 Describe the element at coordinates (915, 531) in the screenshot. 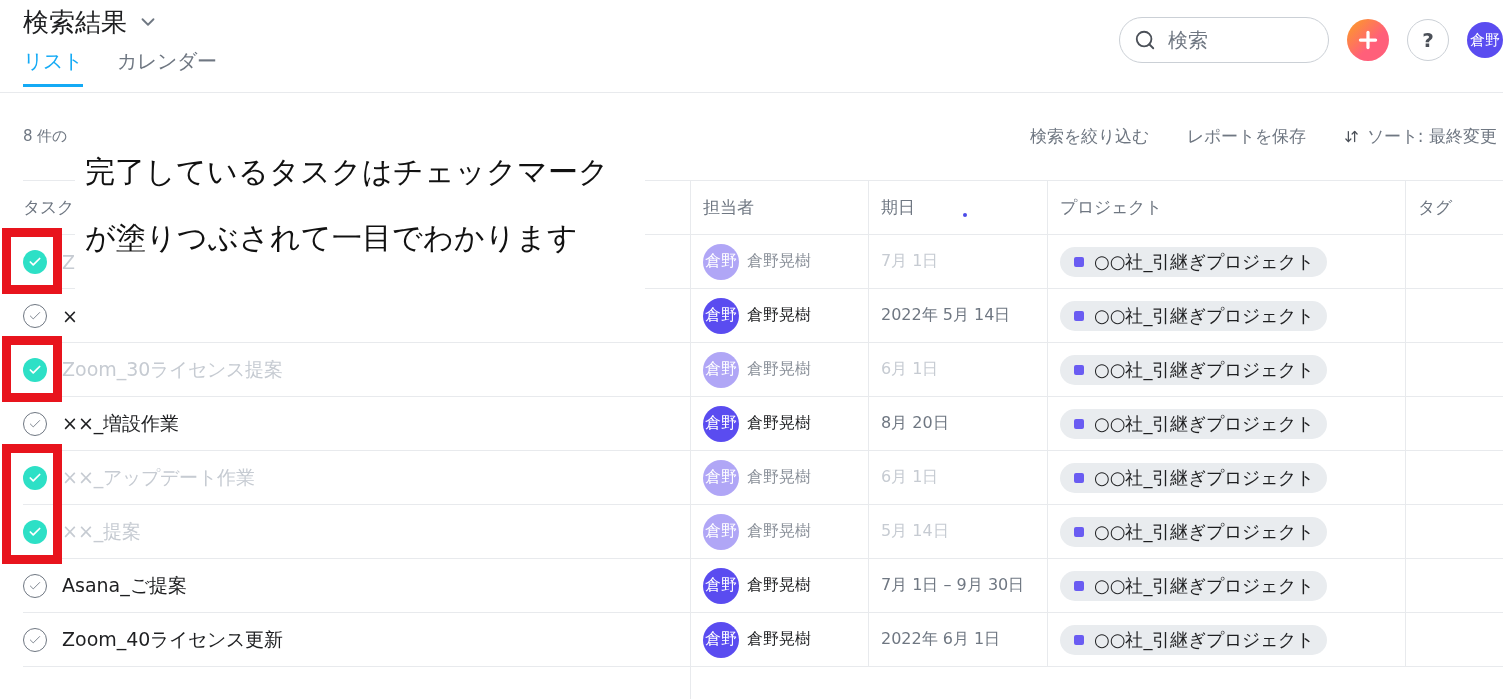

I see `due-date: 5月 14日` at that location.